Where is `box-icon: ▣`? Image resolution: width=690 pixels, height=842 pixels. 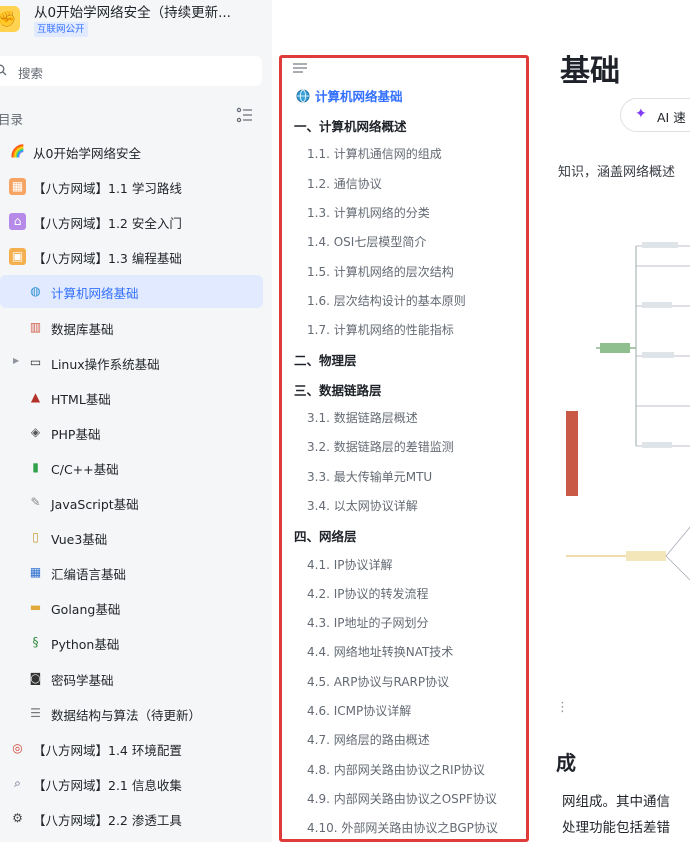
box-icon: ▣ is located at coordinates (17, 257).